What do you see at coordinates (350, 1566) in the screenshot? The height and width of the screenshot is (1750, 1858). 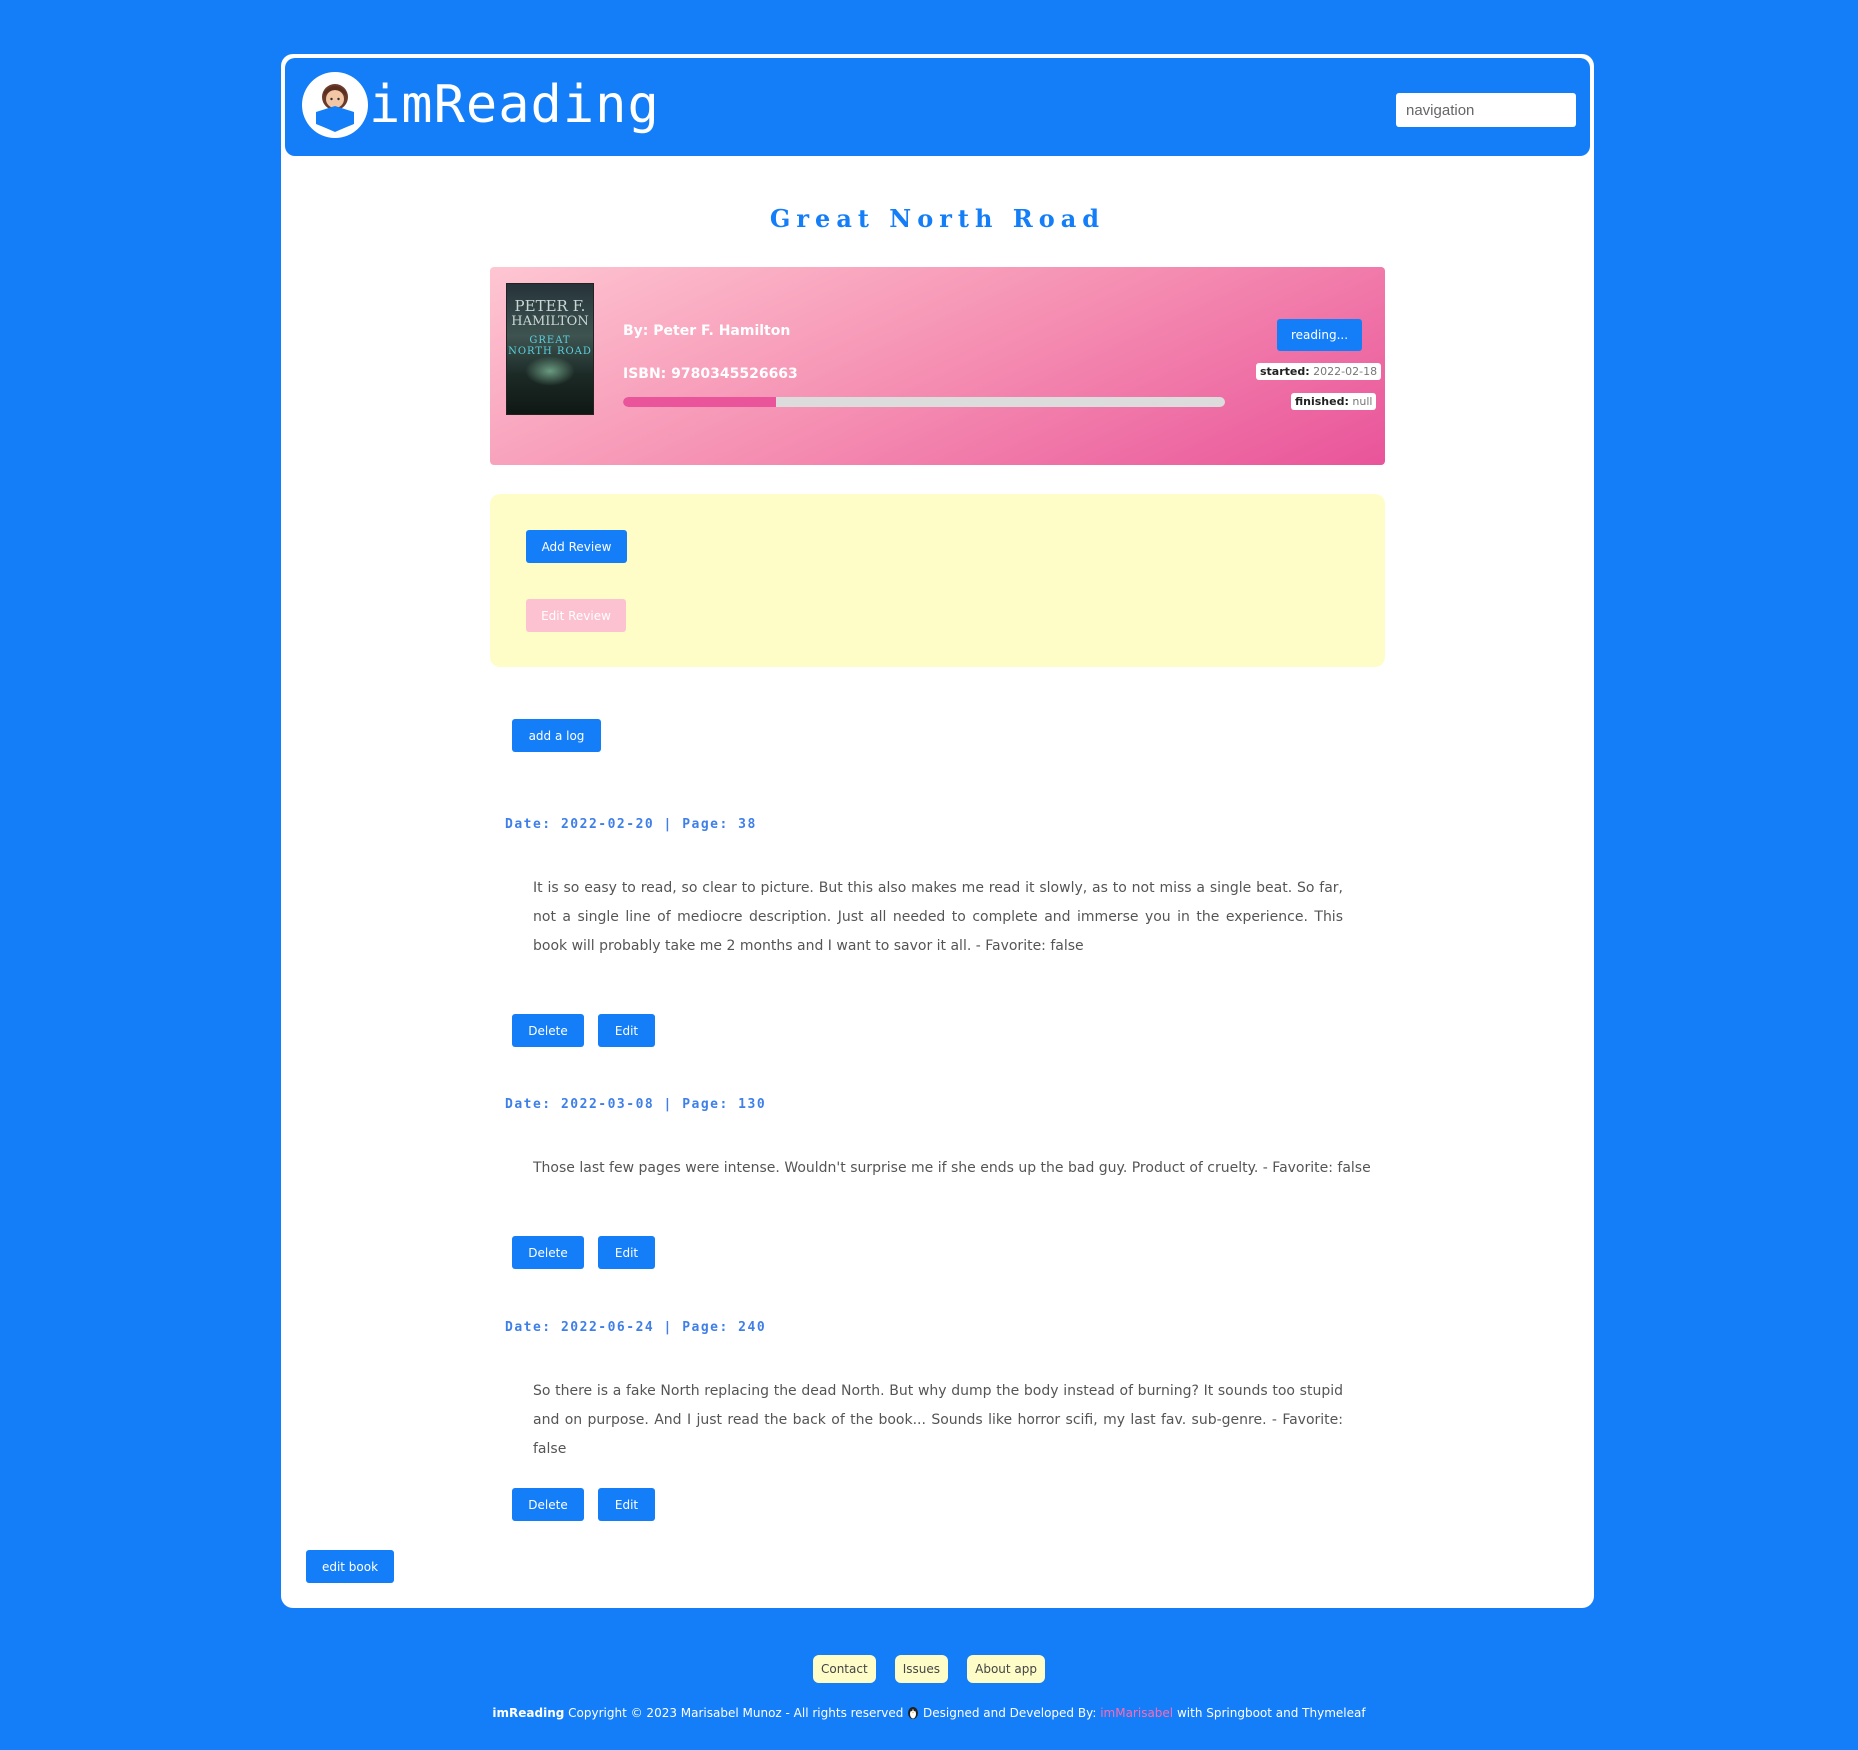 I see `edit-book-button: edit book` at bounding box center [350, 1566].